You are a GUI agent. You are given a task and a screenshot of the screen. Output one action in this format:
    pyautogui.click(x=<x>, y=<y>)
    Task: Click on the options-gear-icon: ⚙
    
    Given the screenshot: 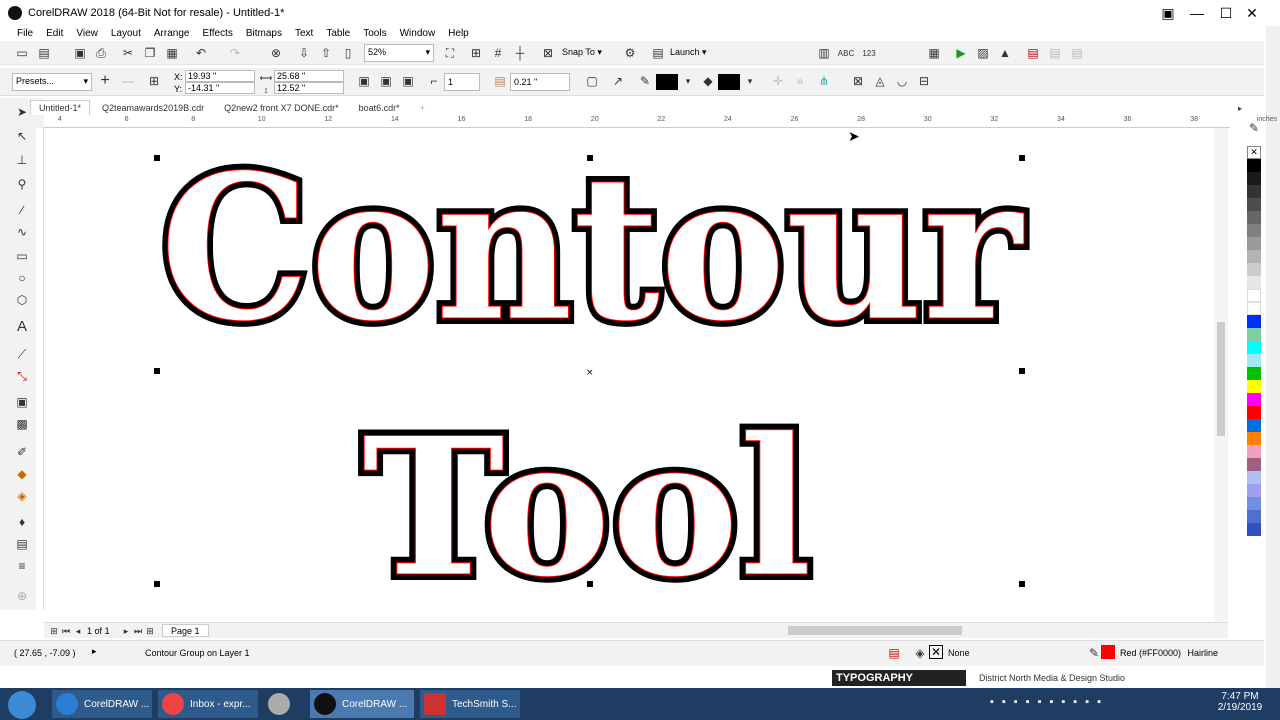 What is the action you would take?
    pyautogui.click(x=630, y=53)
    